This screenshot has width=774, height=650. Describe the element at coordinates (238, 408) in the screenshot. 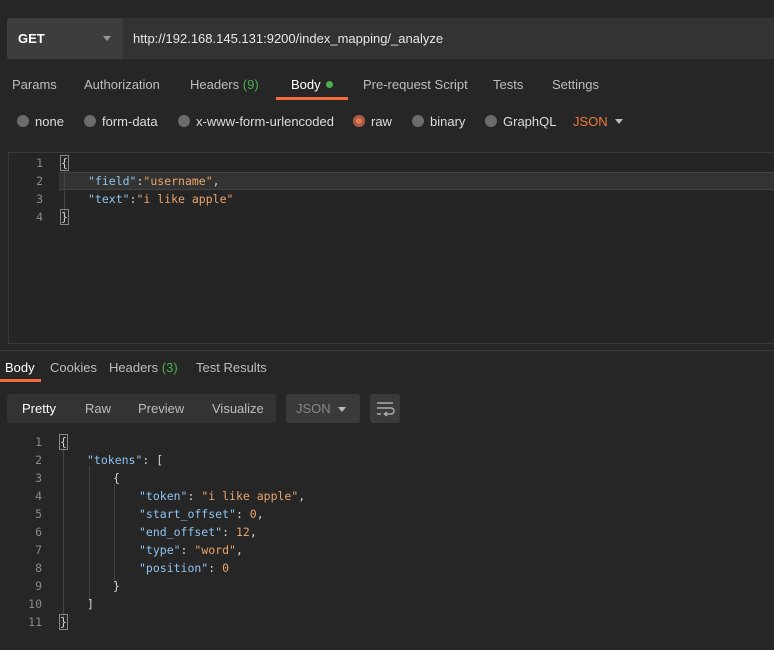

I see `view-visualize-button: Visualize` at that location.